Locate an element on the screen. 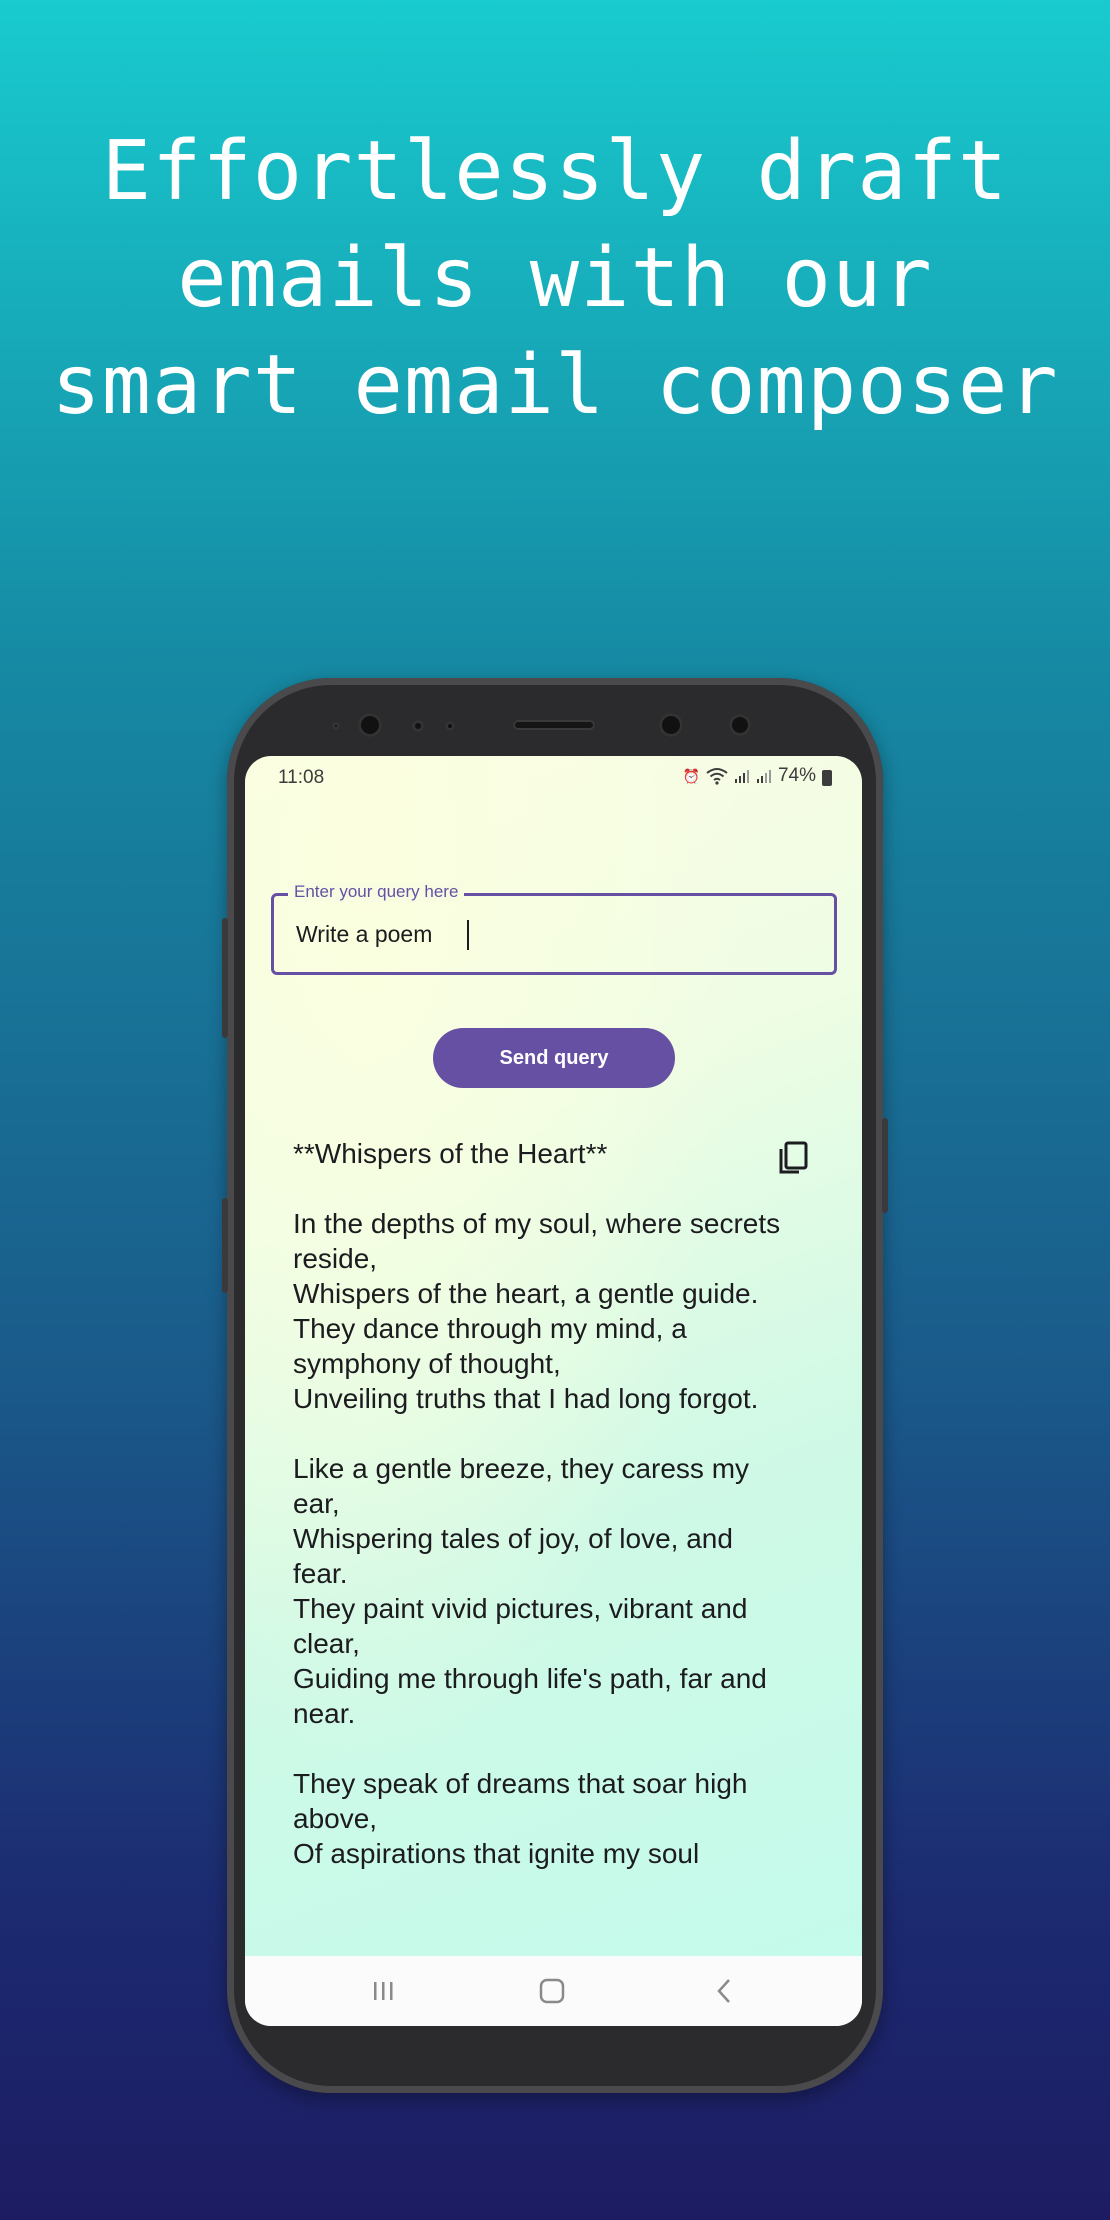 The image size is (1110, 2220). front-camera-icon is located at coordinates (370, 725).